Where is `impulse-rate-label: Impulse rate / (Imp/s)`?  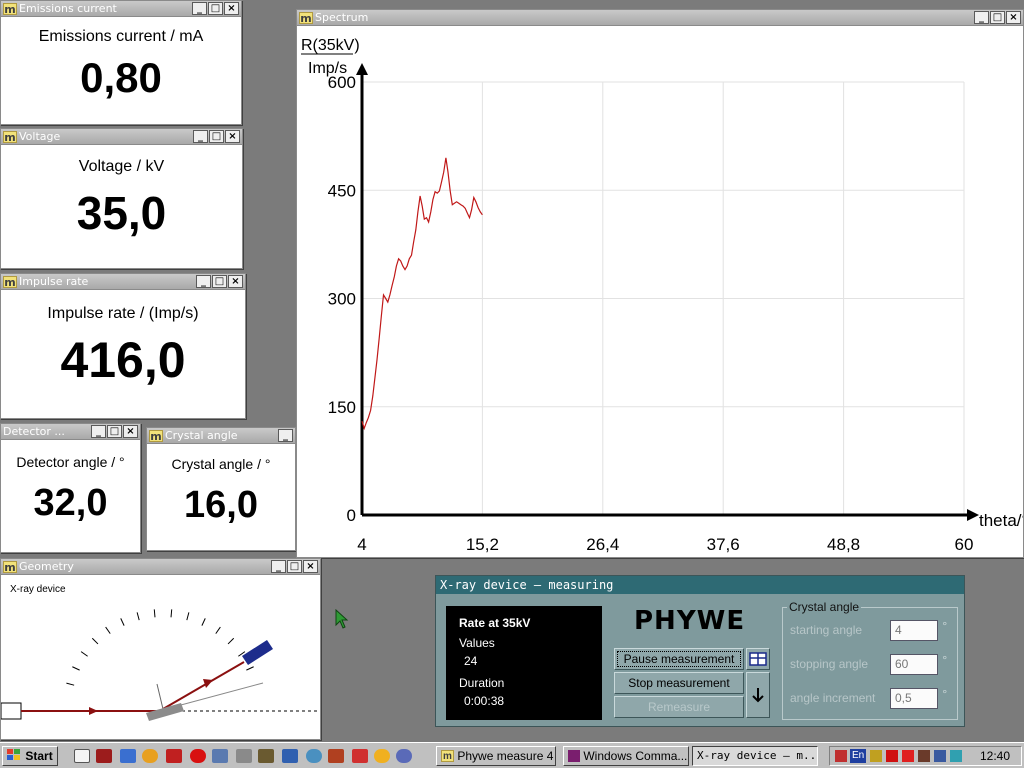
impulse-rate-label: Impulse rate / (Imp/s) is located at coordinates (123, 313).